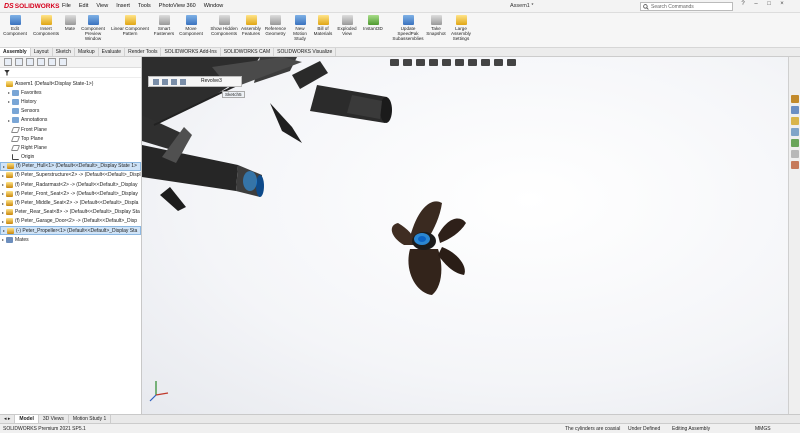 Image resolution: width=800 pixels, height=433 pixels. What do you see at coordinates (461, 28) in the screenshot?
I see `large-assembly-settings-button: Large Assembly Settings` at bounding box center [461, 28].